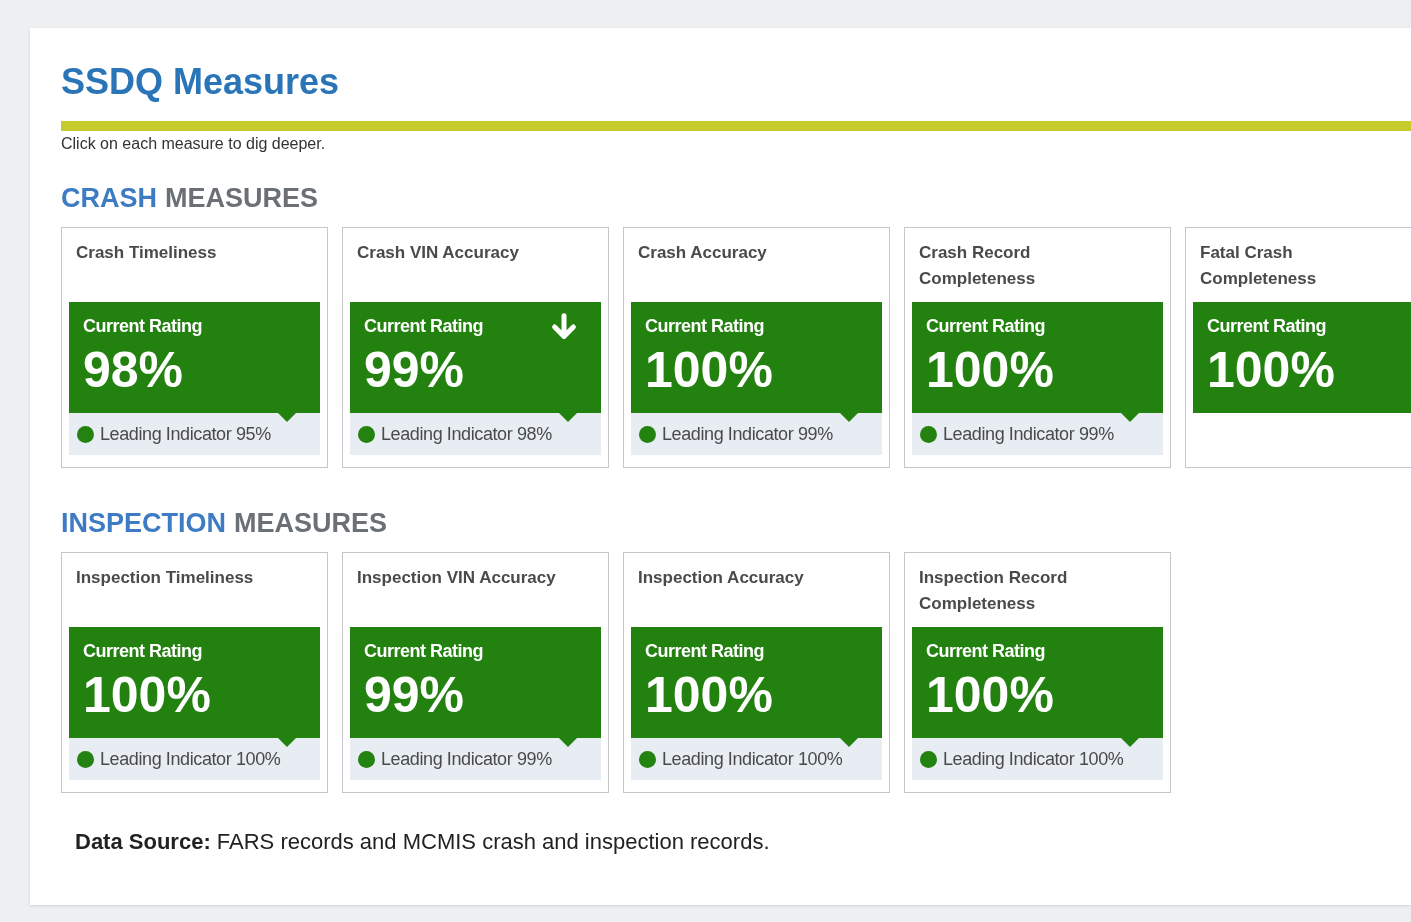 This screenshot has height=922, width=1411. Describe the element at coordinates (144, 523) in the screenshot. I see `section-heading-highlight: INSPECTION` at that location.